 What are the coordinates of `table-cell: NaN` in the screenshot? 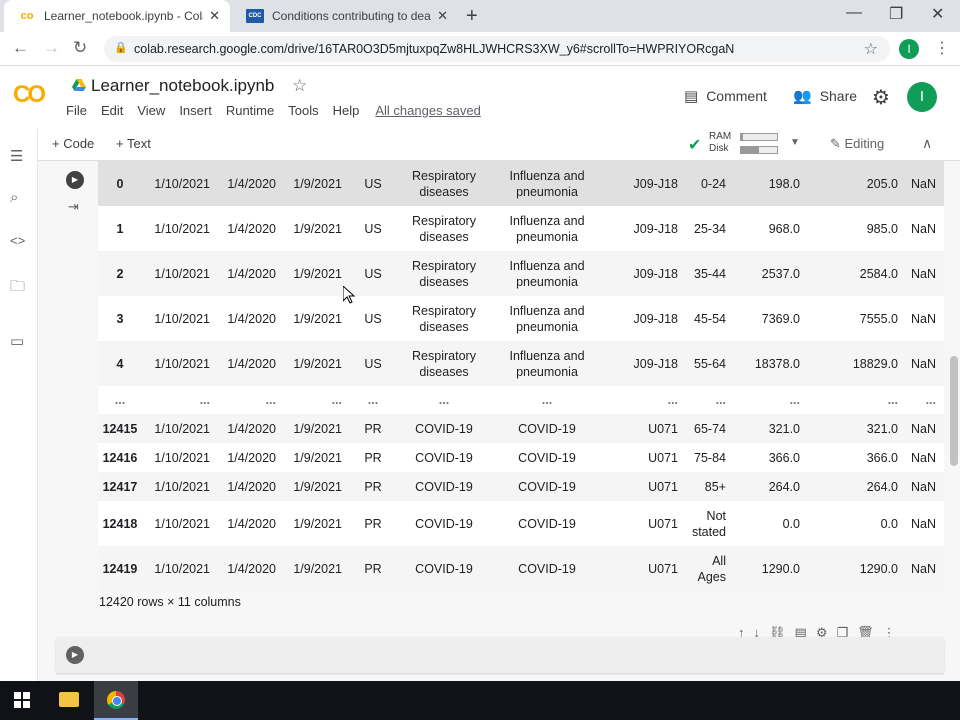 It's located at (923, 273).